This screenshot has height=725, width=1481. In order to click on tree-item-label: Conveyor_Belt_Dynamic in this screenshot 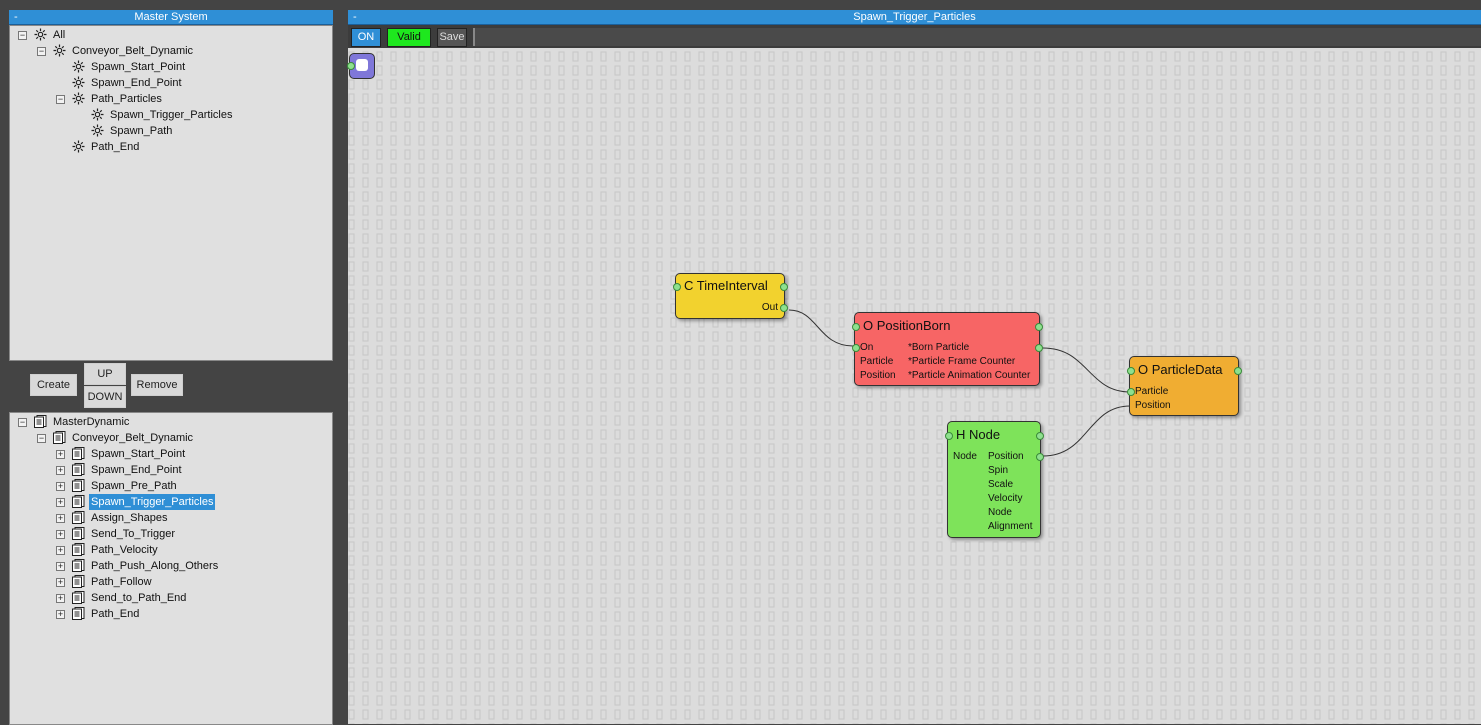, I will do `click(133, 438)`.